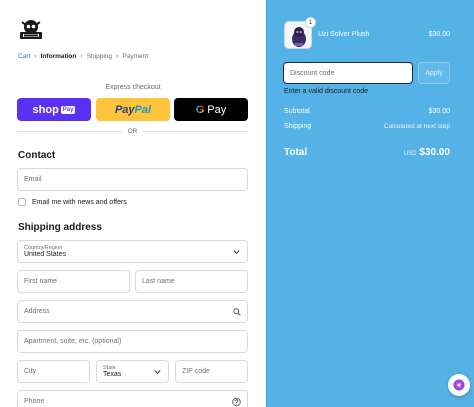  What do you see at coordinates (367, 126) in the screenshot?
I see `shipping-row: Shipping Calculated at next step` at bounding box center [367, 126].